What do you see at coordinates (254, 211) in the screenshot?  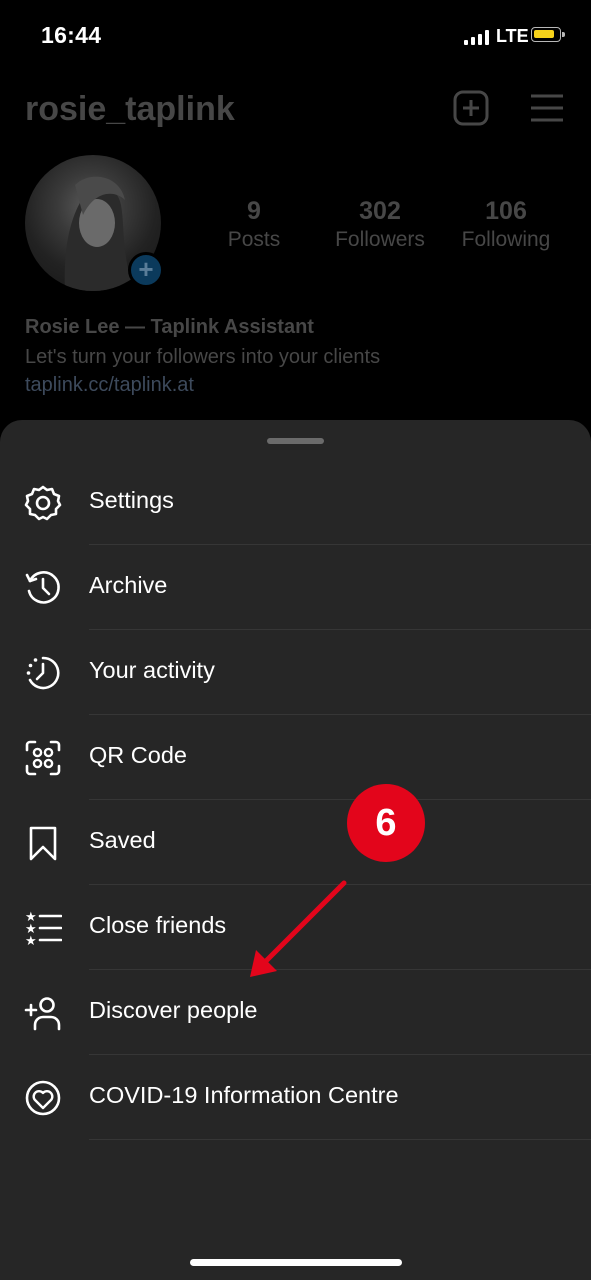 I see `posts-count: 9` at bounding box center [254, 211].